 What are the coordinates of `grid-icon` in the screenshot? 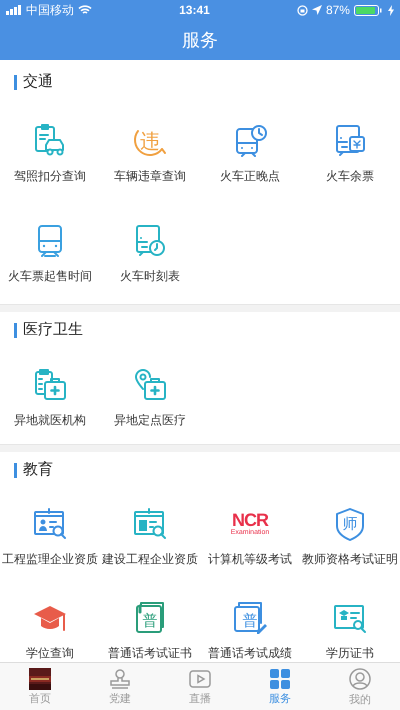 It's located at (280, 679).